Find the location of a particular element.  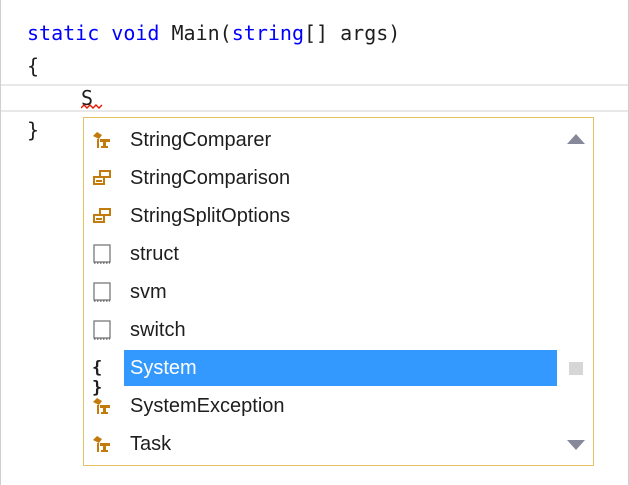

completion-item-label: svm is located at coordinates (148, 292).